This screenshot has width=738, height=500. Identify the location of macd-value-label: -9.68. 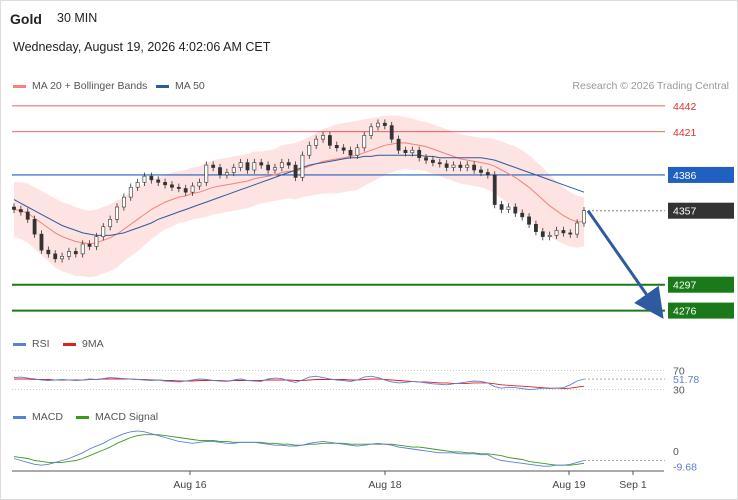
(685, 467).